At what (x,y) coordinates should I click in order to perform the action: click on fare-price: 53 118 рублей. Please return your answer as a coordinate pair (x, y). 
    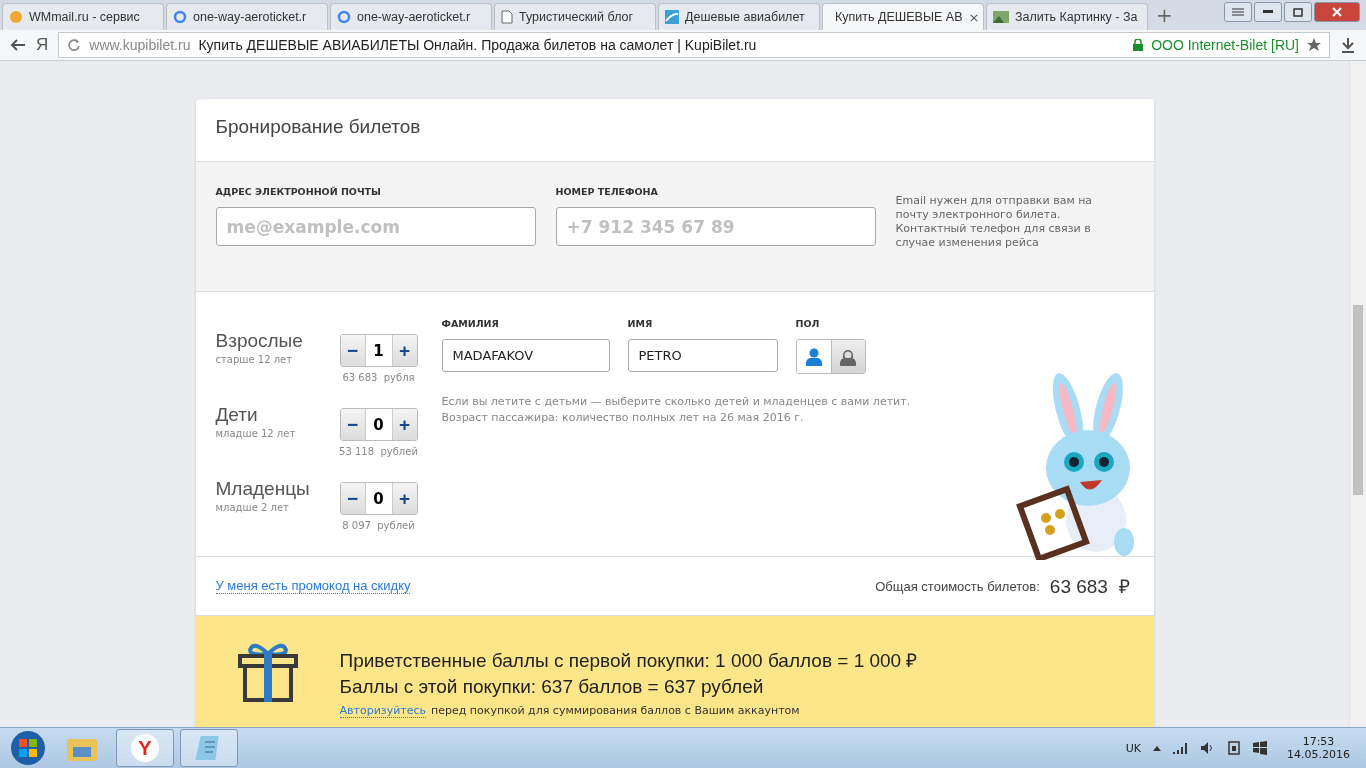
    Looking at the image, I should click on (378, 451).